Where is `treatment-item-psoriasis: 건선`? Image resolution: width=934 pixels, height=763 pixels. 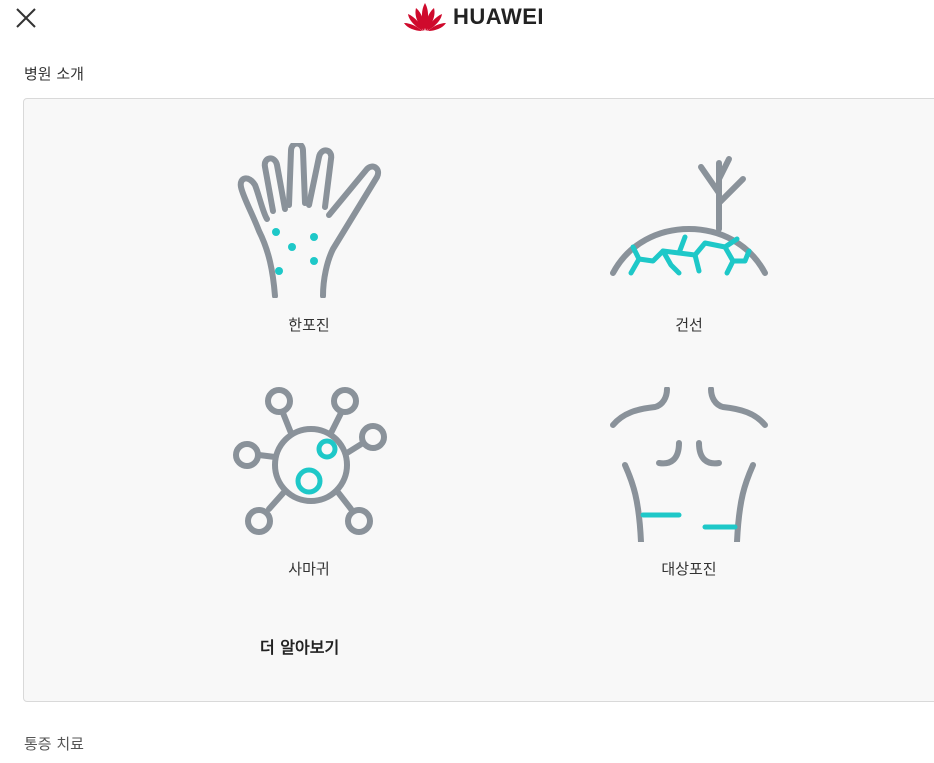 treatment-item-psoriasis: 건선 is located at coordinates (689, 239).